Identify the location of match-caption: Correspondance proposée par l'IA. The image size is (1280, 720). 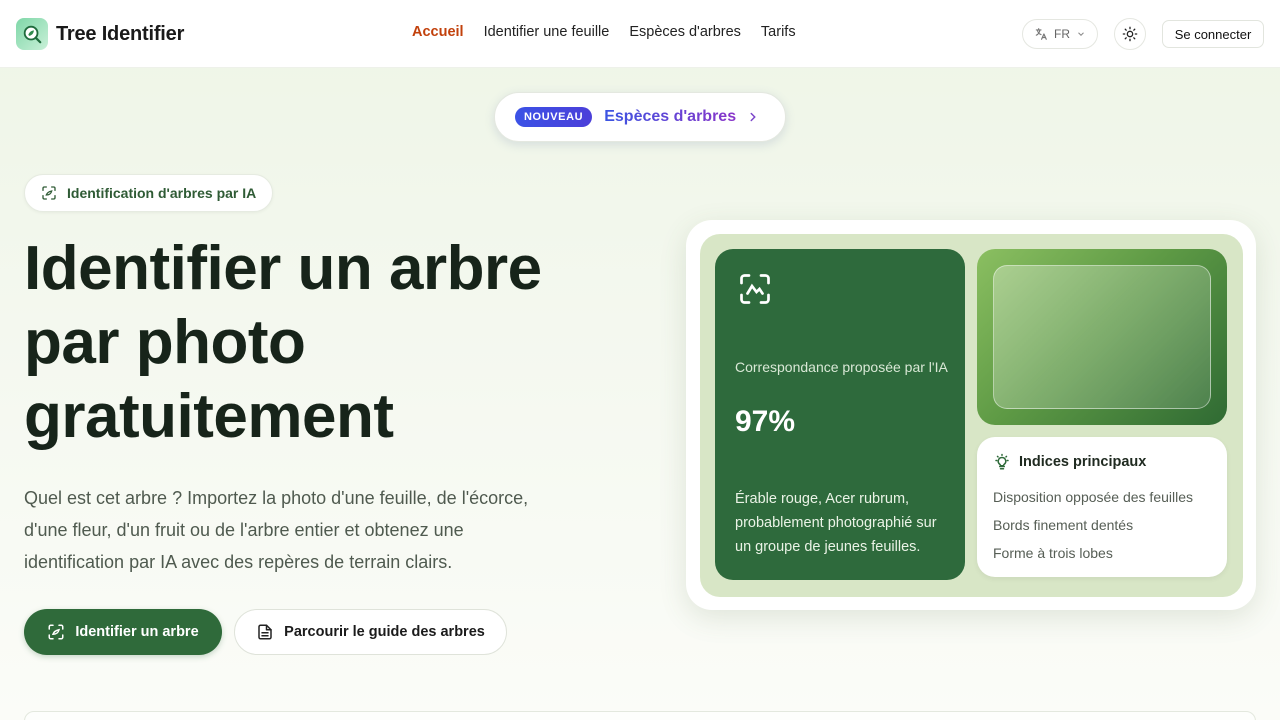
(841, 367).